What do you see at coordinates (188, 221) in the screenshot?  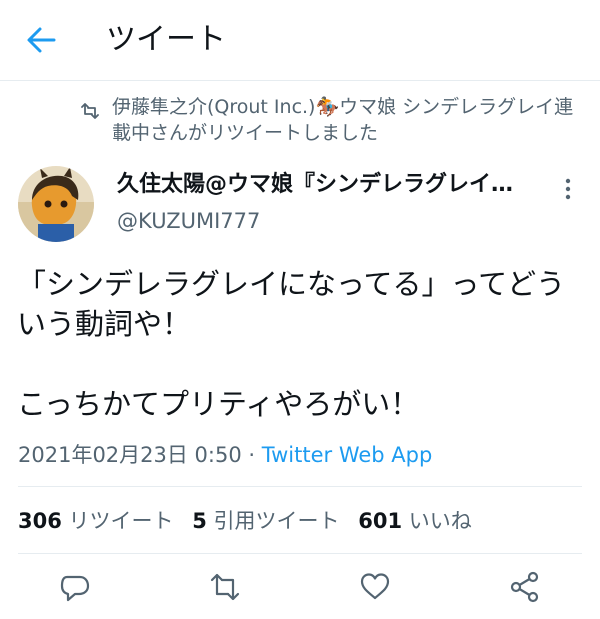 I see `author-handle: @KUZUMI777` at bounding box center [188, 221].